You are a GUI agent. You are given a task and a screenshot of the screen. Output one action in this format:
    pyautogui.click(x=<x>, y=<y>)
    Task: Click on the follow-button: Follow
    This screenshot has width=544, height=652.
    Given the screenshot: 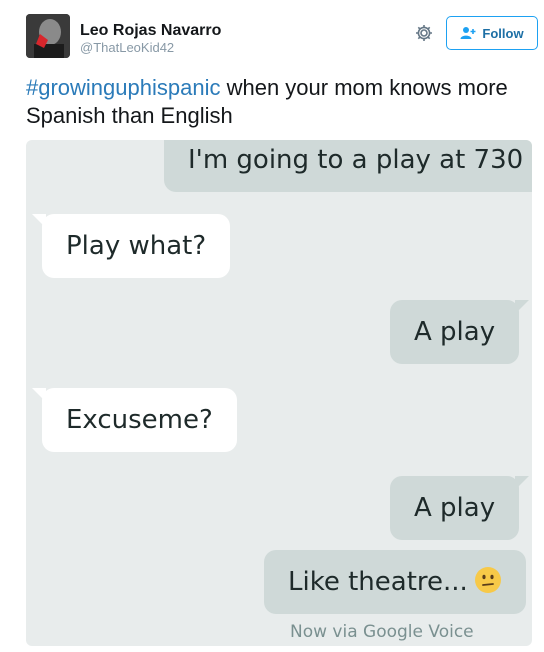 What is the action you would take?
    pyautogui.click(x=492, y=33)
    